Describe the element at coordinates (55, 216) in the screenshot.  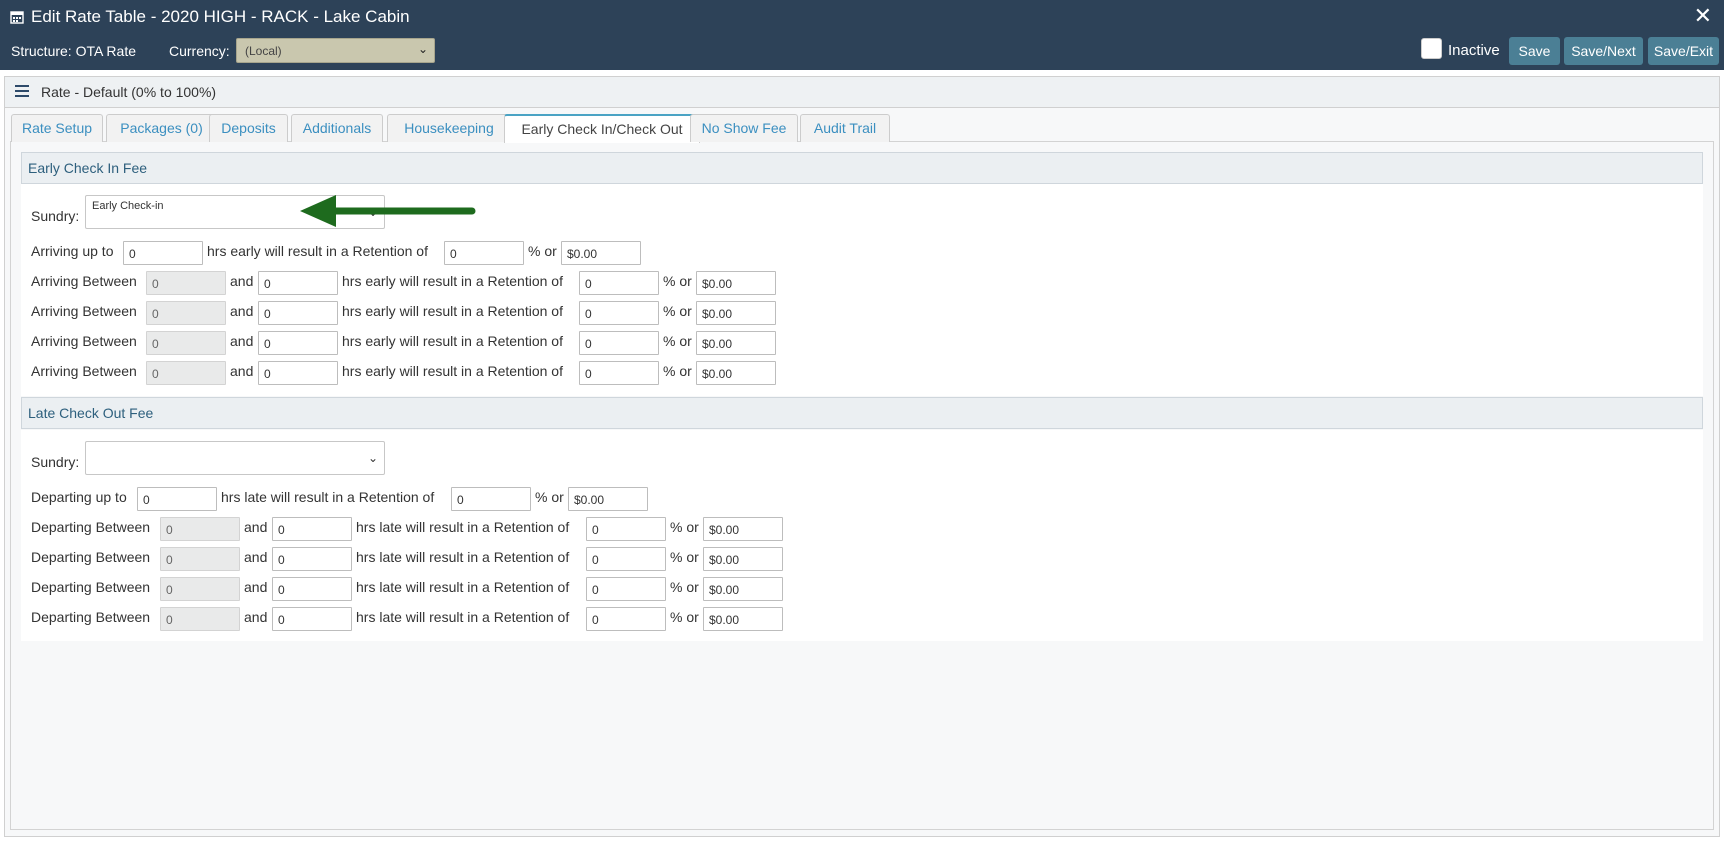
I see `early-sundry-label: Sundry:` at that location.